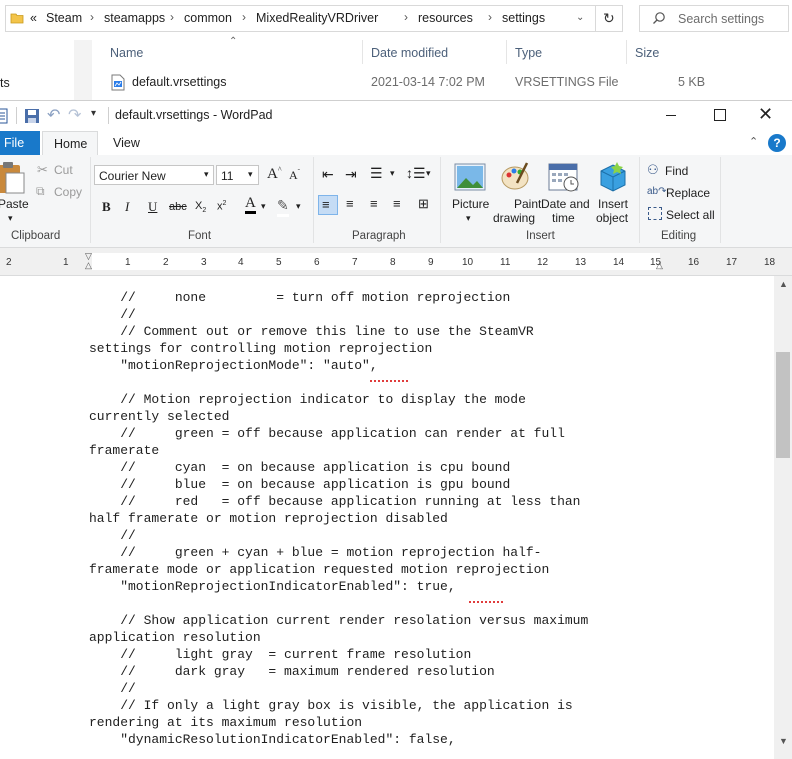 The height and width of the screenshot is (759, 792). What do you see at coordinates (225, 722) in the screenshot?
I see `document-line: rendering at its maximum resolution` at bounding box center [225, 722].